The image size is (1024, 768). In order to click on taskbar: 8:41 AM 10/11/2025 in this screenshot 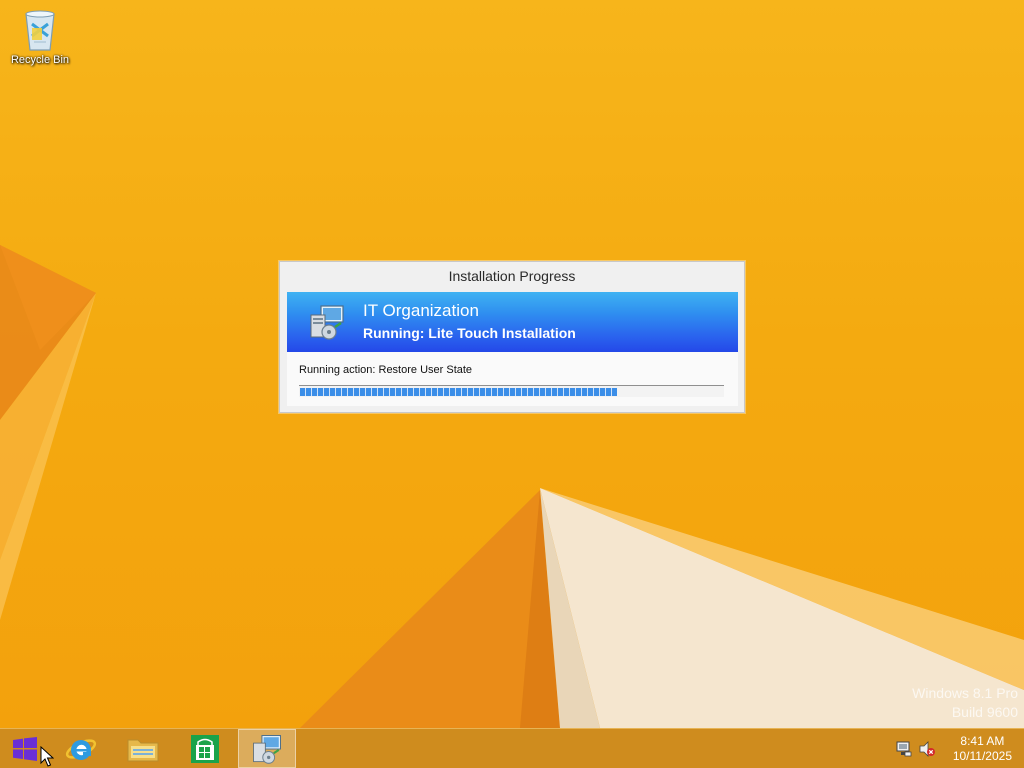, I will do `click(512, 748)`.